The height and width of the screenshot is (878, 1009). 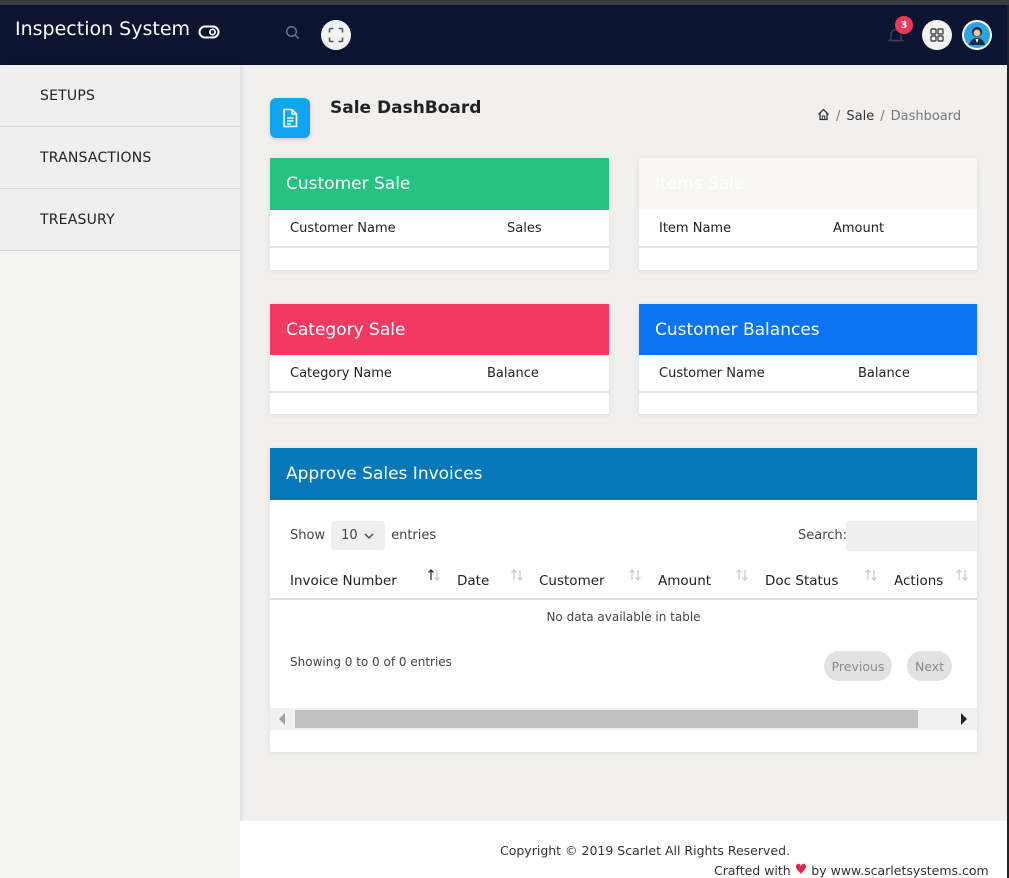 I want to click on category-sale-card: Category Sale Category Name Balance, so click(x=439, y=359).